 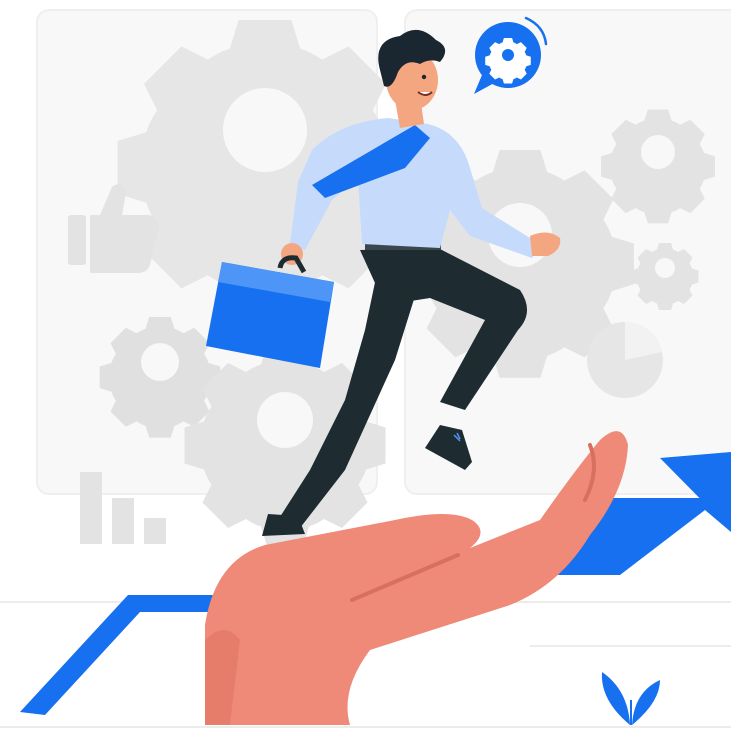 I want to click on pie-chart-icon, so click(x=625, y=360).